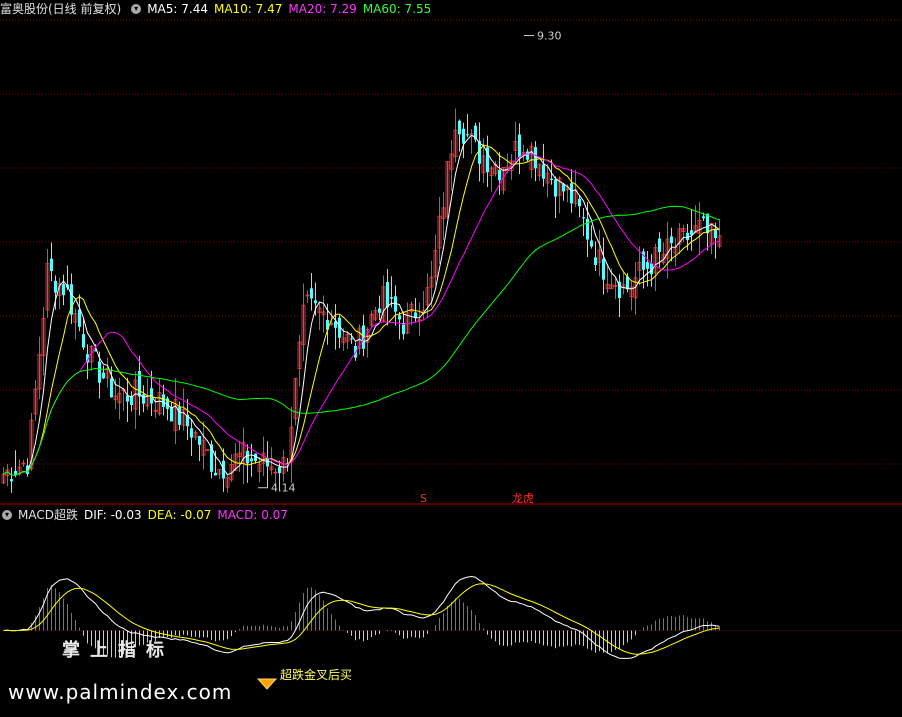 The height and width of the screenshot is (717, 902). I want to click on signal-label: 超跌金叉后买, so click(316, 674).